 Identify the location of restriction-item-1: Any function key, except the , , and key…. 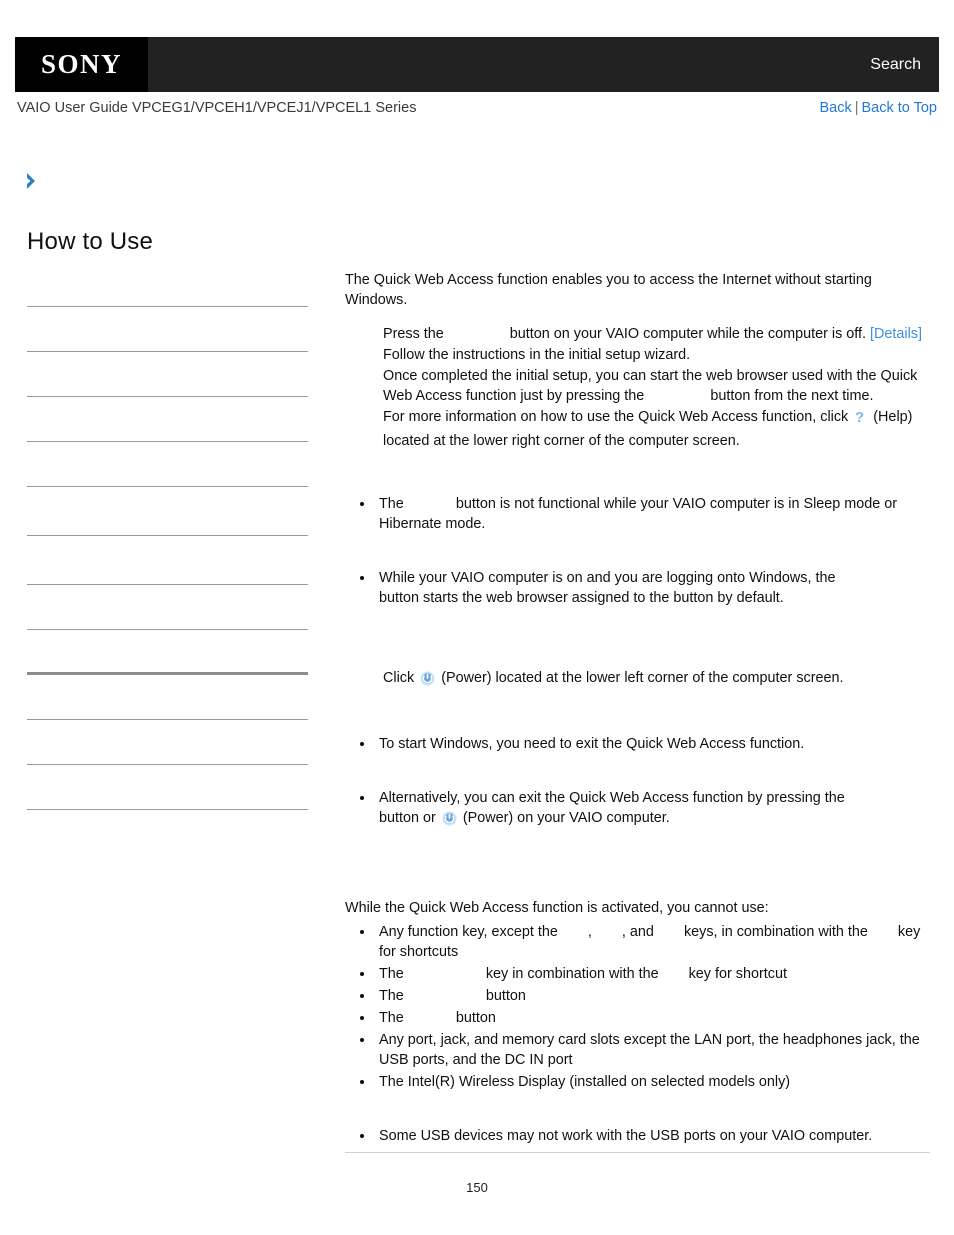
(652, 942).